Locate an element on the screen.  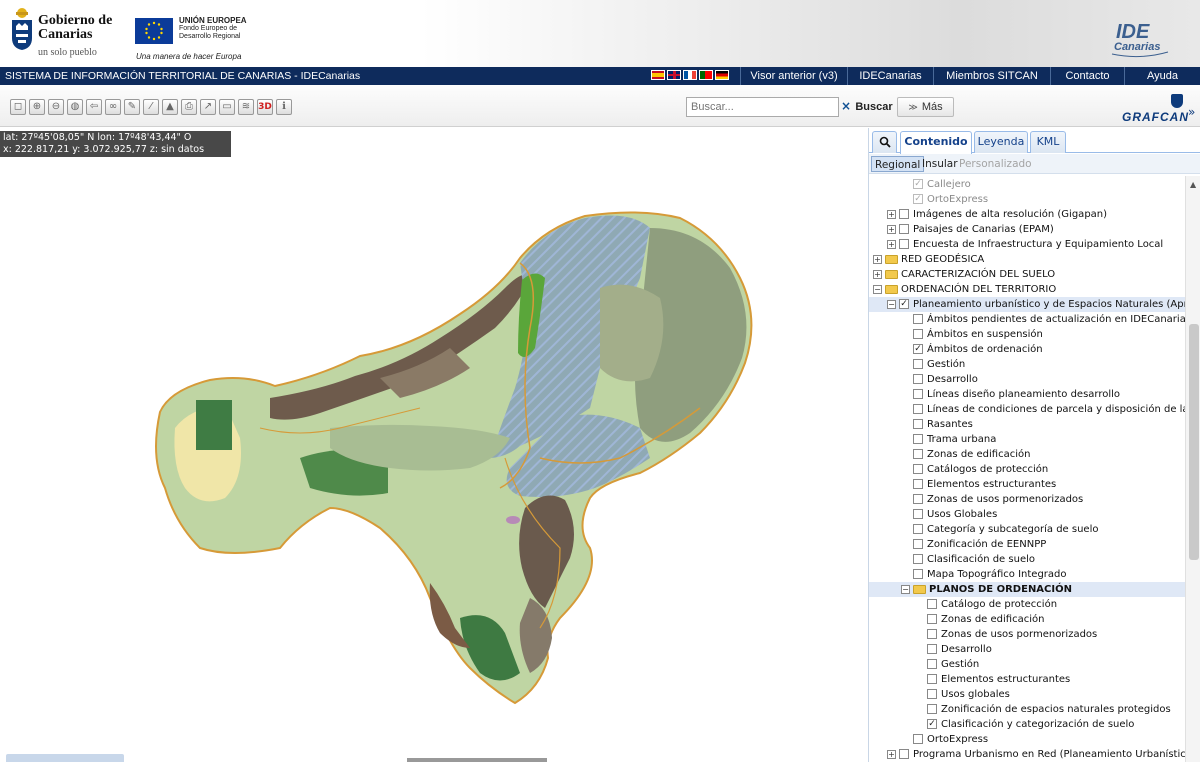
tab-contenido: Contenido is located at coordinates (936, 142).